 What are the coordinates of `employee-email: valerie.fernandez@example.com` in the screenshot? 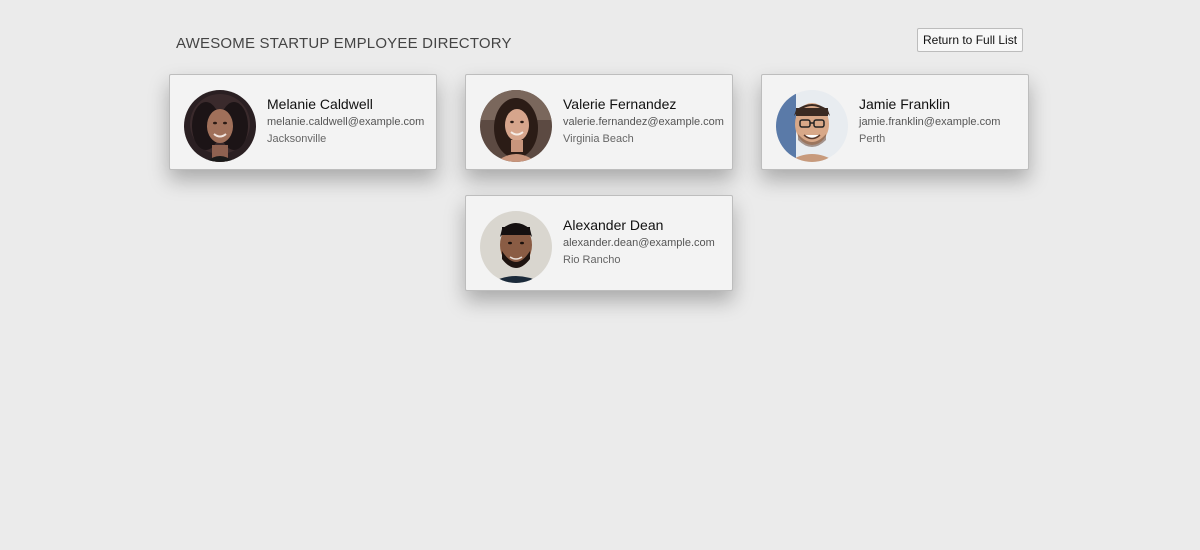 It's located at (643, 122).